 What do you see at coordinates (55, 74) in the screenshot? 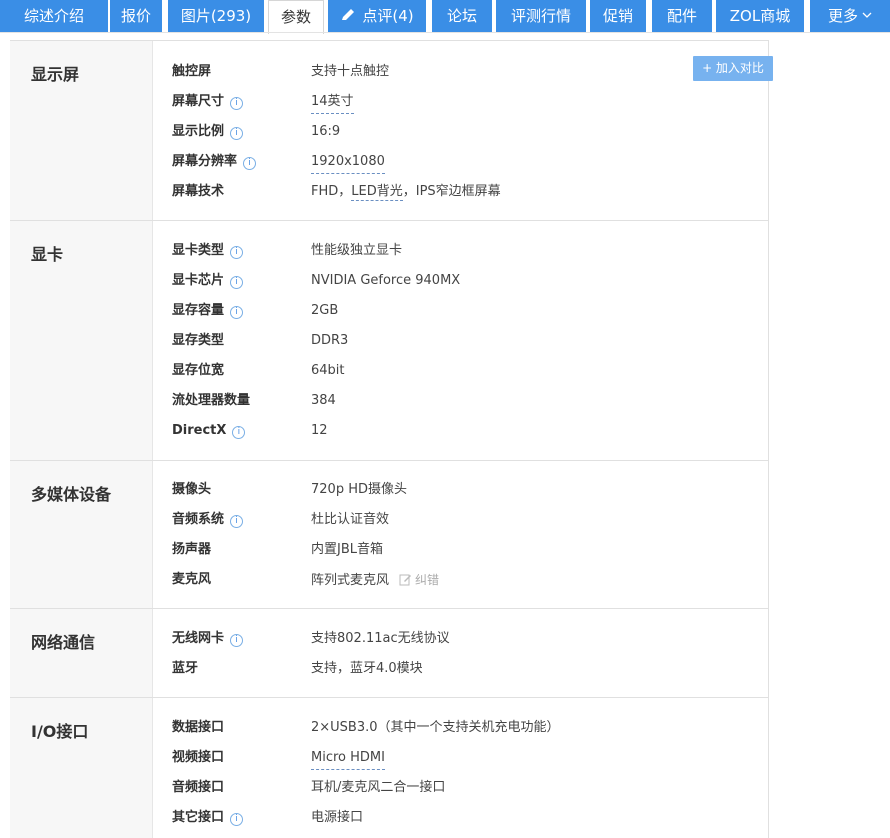
I see `section-title: 显示屏` at bounding box center [55, 74].